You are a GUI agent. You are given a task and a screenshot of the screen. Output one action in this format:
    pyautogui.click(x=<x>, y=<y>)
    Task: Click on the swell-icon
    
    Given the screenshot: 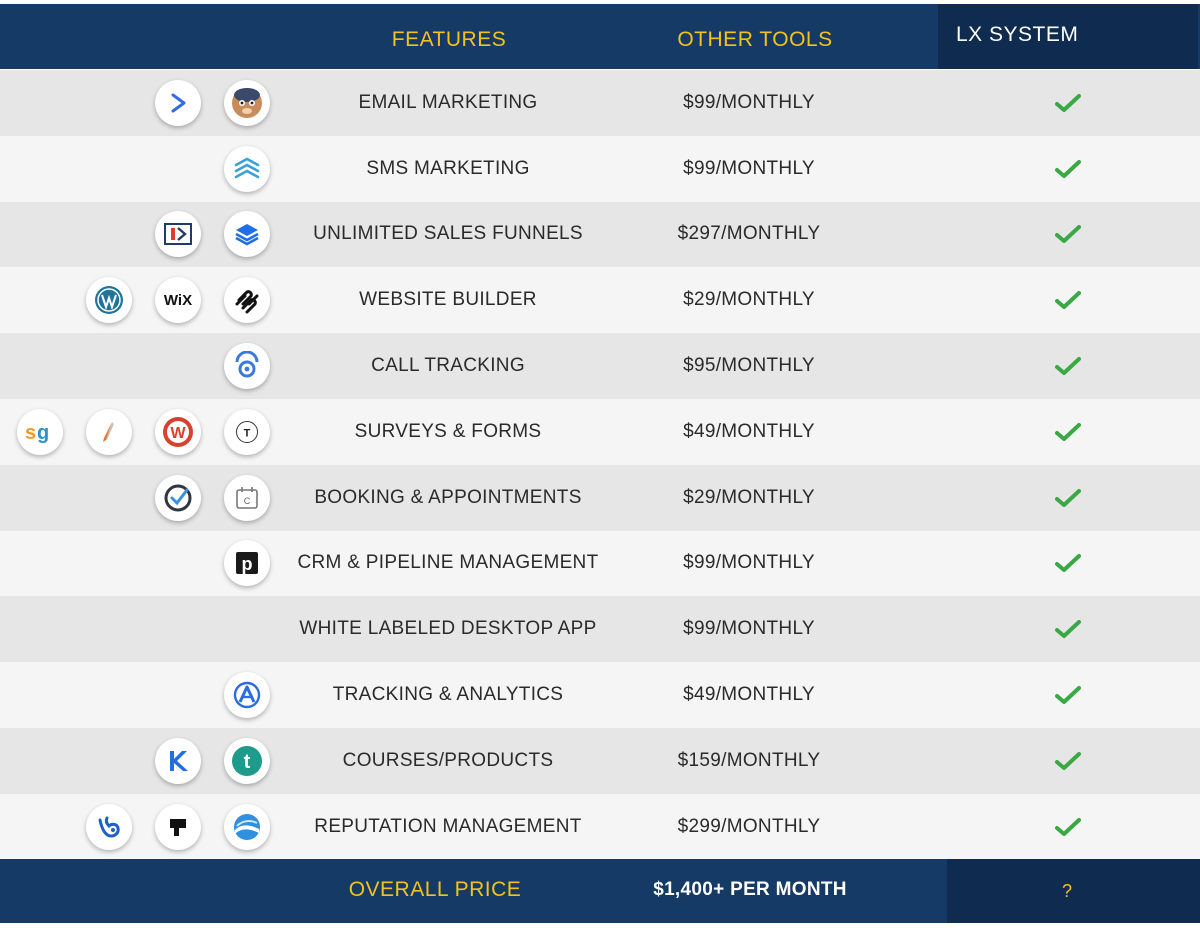 What is the action you would take?
    pyautogui.click(x=247, y=826)
    